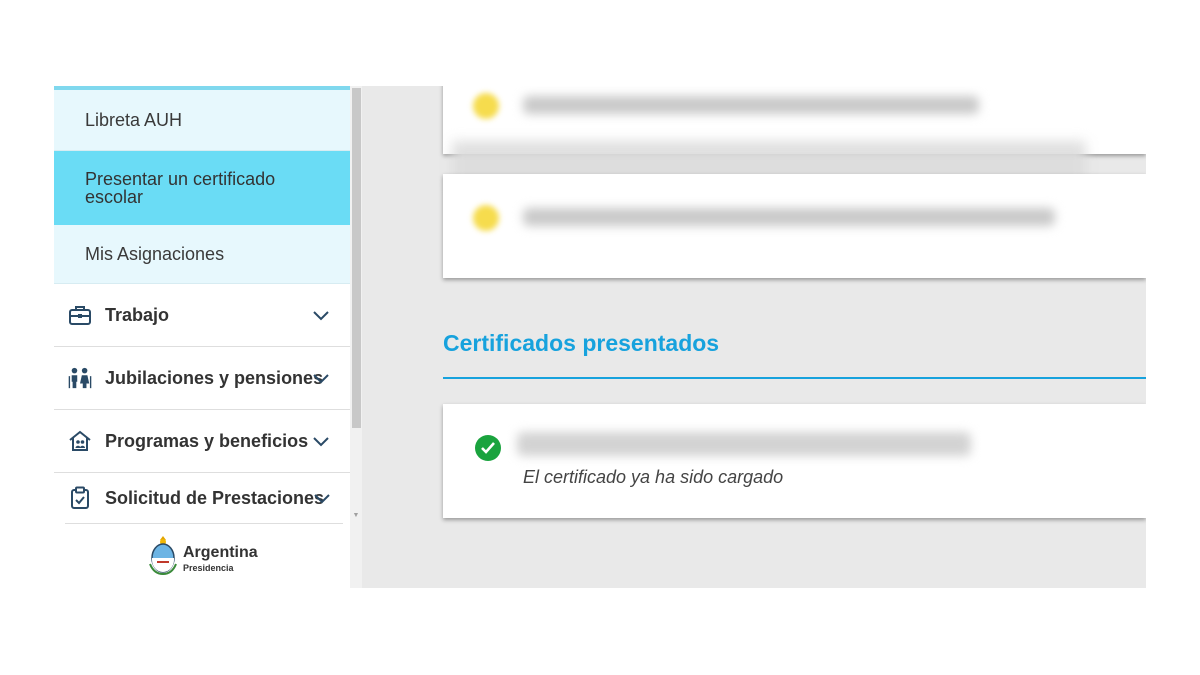  Describe the element at coordinates (114, 197) in the screenshot. I see `sidebar-item-label-line2: escolar` at that location.